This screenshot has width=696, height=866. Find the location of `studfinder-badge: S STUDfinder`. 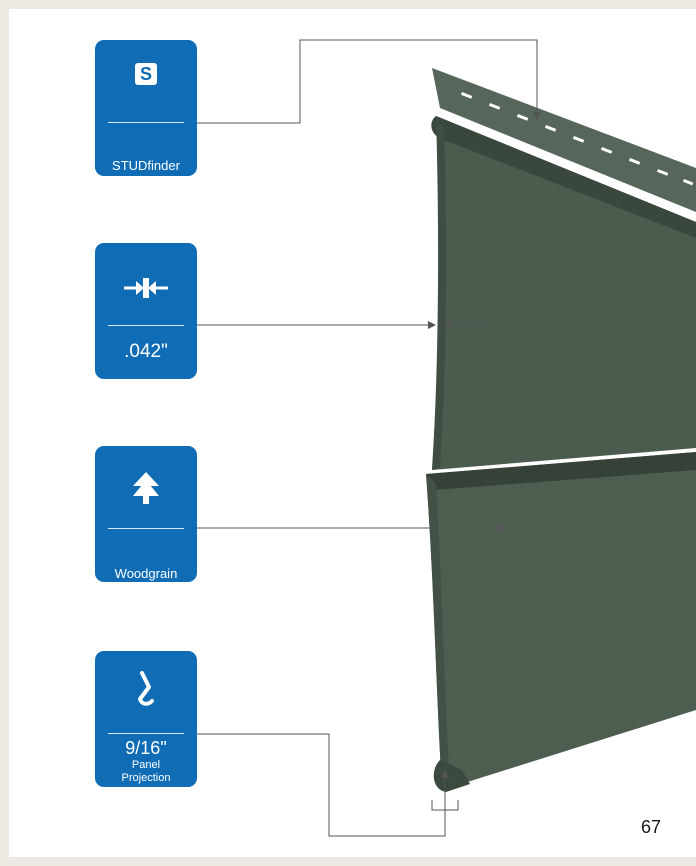

studfinder-badge: S STUDfinder is located at coordinates (146, 108).